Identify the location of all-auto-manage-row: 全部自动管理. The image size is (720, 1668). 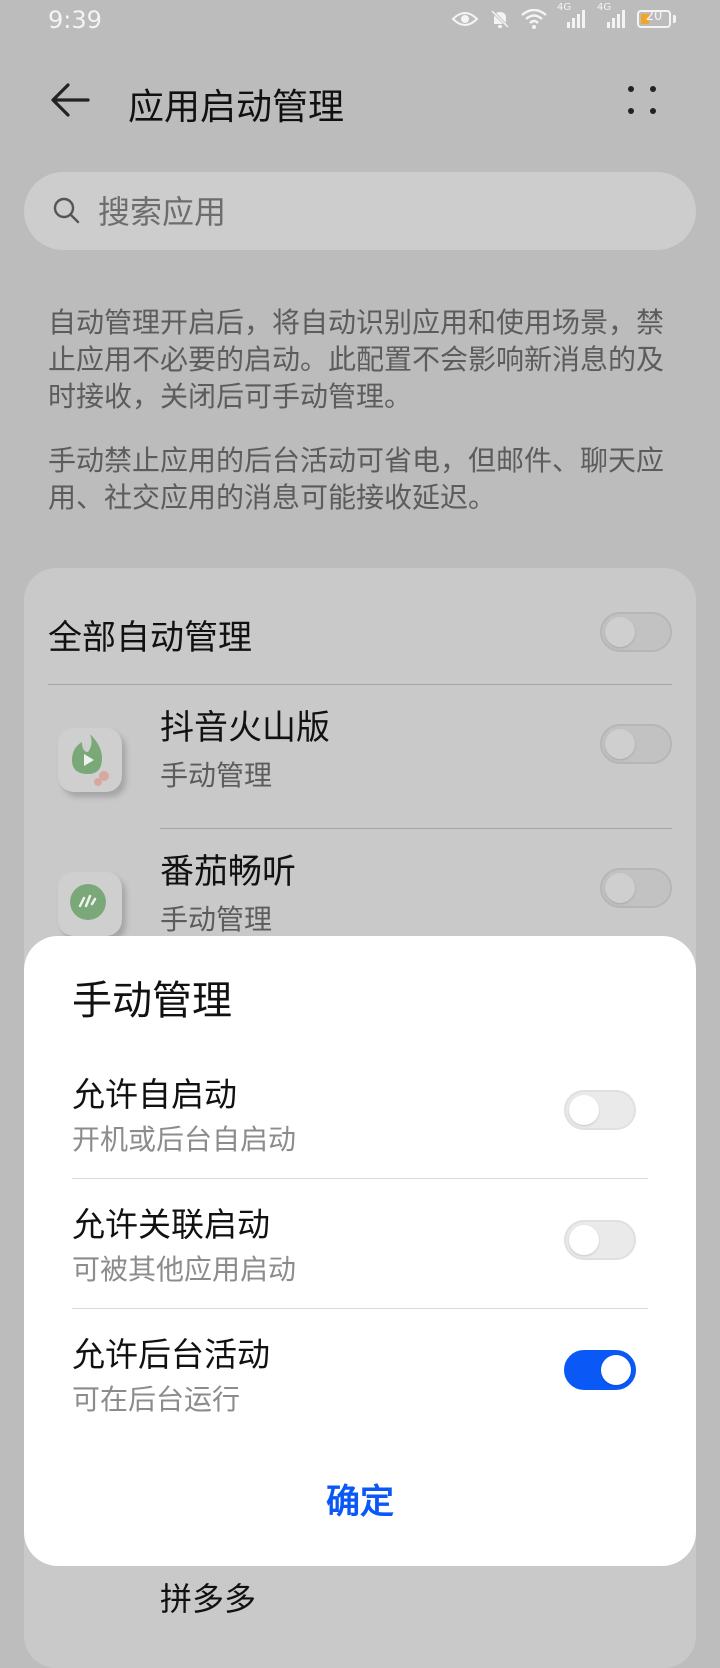
(360, 632).